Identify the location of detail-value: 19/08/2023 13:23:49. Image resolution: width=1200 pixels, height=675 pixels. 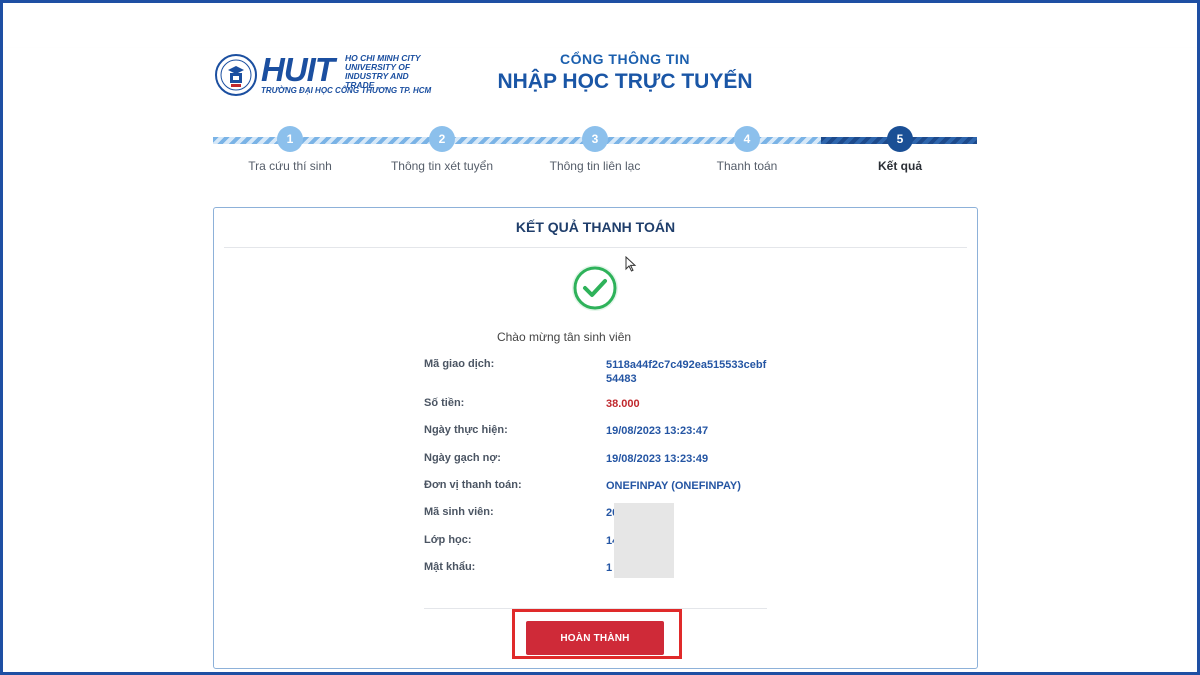
(657, 459).